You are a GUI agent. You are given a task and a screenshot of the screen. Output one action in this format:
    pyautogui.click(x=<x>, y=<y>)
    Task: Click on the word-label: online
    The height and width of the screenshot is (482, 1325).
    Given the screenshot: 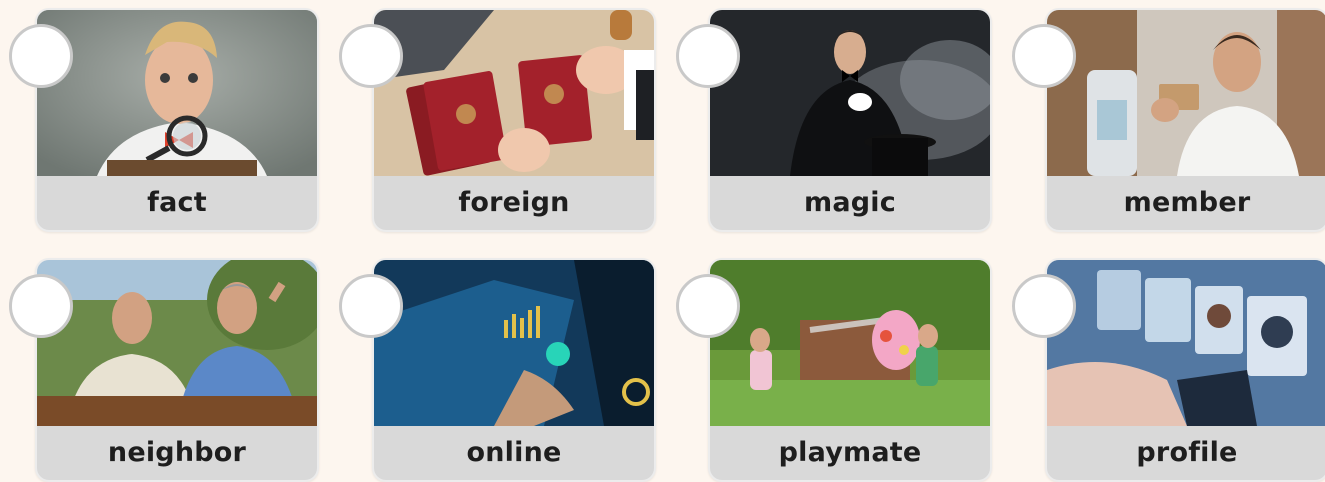 What is the action you would take?
    pyautogui.click(x=514, y=452)
    